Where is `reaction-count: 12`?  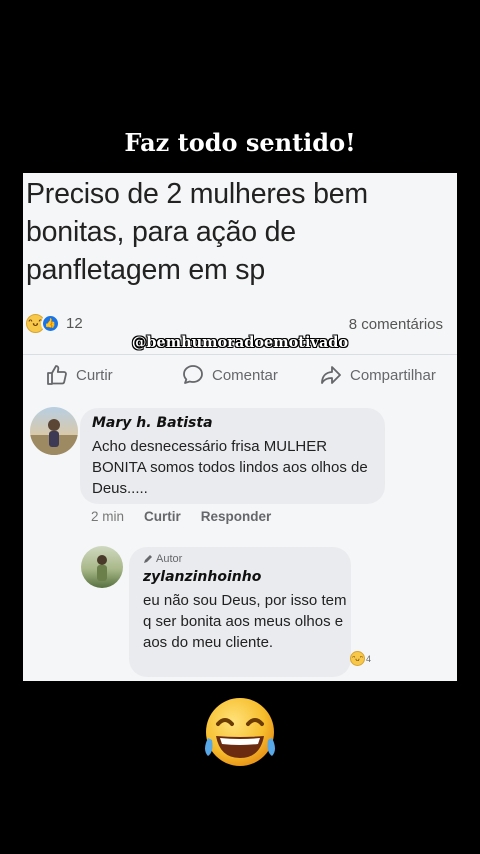
reaction-count: 12 is located at coordinates (74, 323).